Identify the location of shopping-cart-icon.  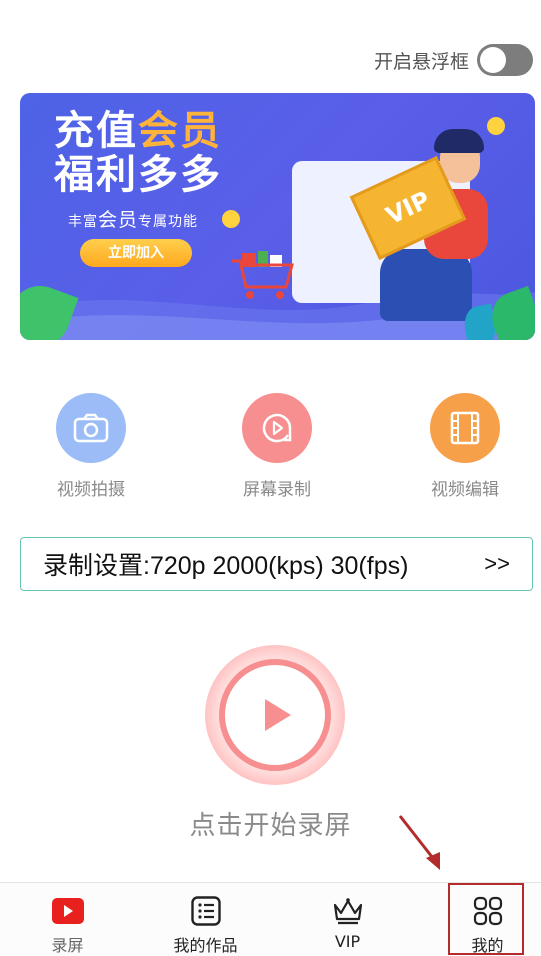
(263, 275).